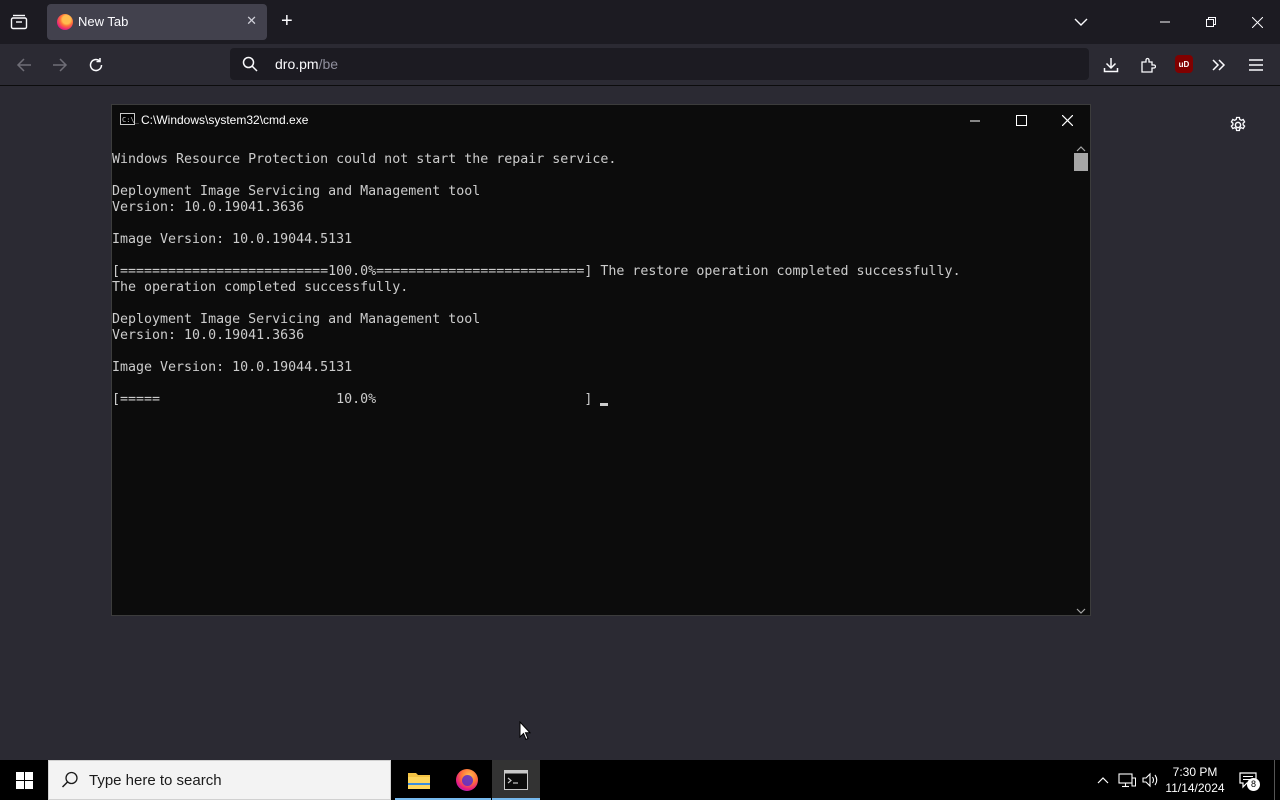  Describe the element at coordinates (604, 404) in the screenshot. I see `text-cursor` at that location.